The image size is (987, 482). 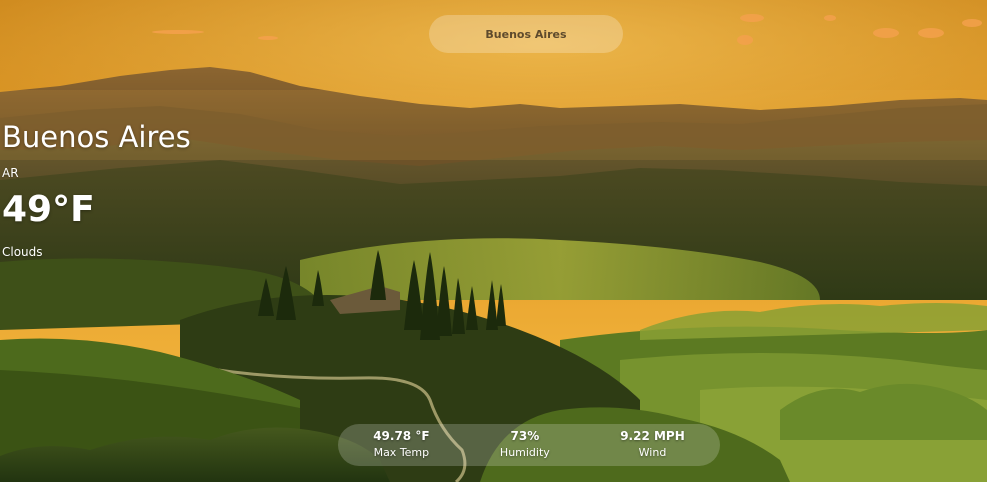 What do you see at coordinates (525, 445) in the screenshot?
I see `humidity-stat: 73% Humidity` at bounding box center [525, 445].